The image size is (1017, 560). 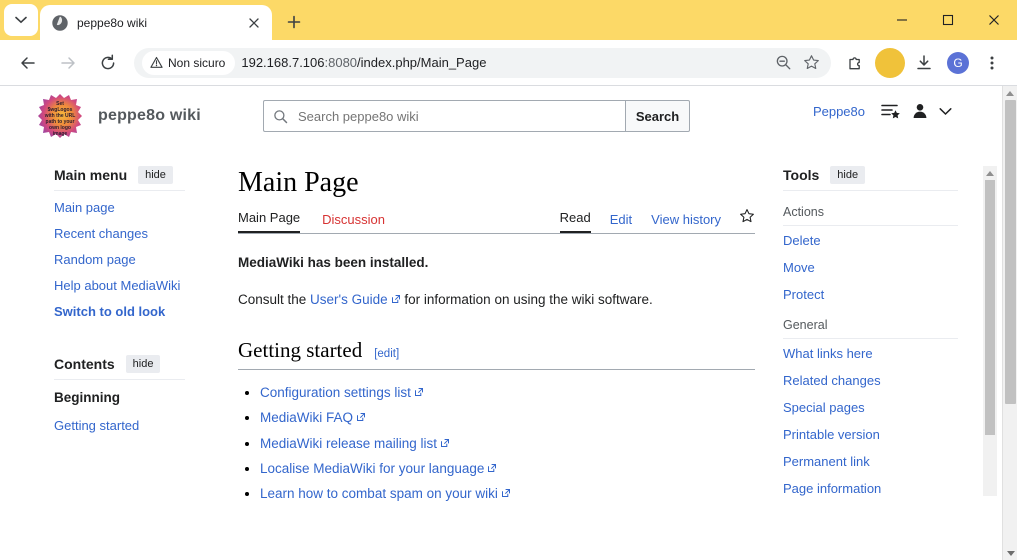 I want to click on tool-item-printable-version: Printable version, so click(x=883, y=435).